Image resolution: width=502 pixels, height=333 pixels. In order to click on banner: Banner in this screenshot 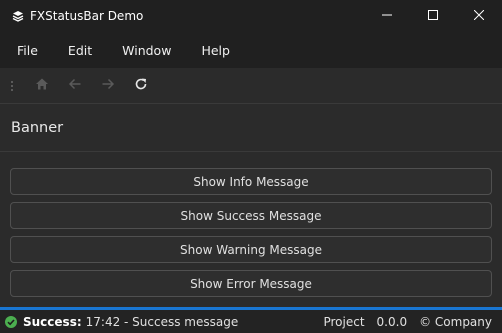, I will do `click(251, 128)`.